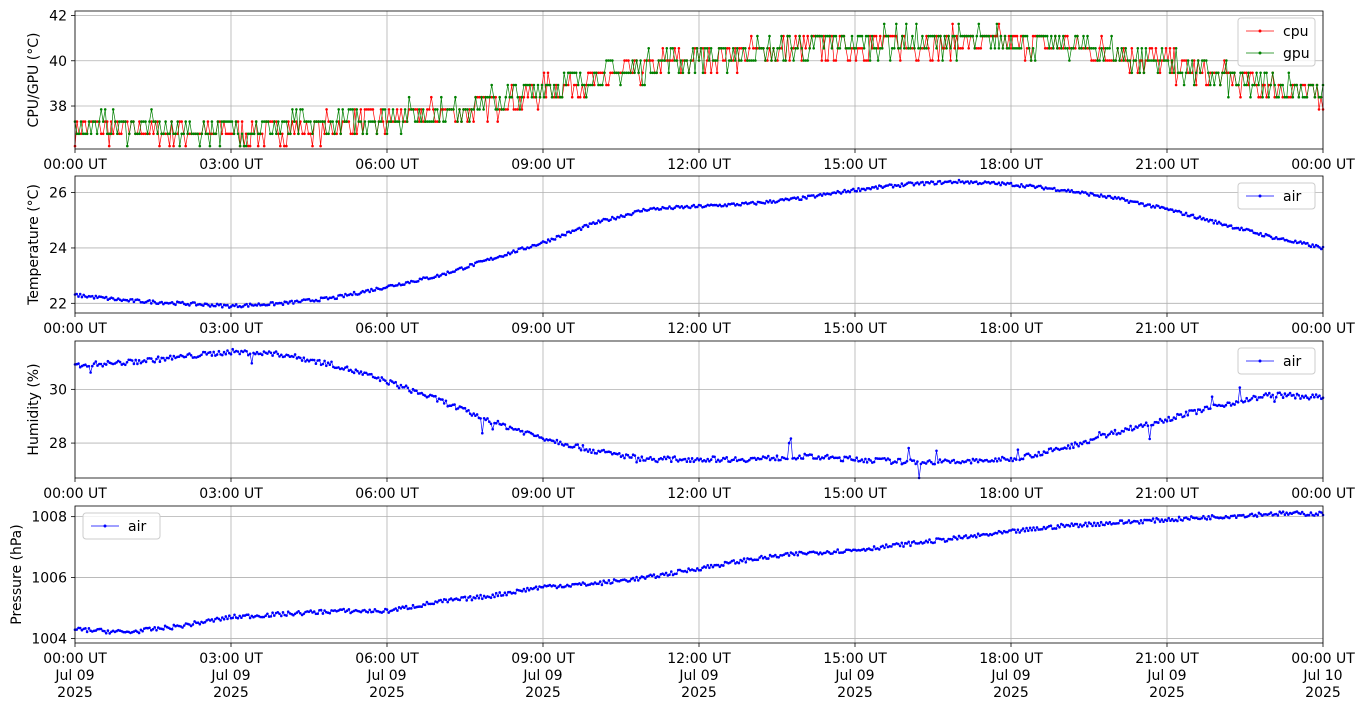  What do you see at coordinates (1167, 676) in the screenshot?
I see `x-tick-label: 21:00 UT Jul 09 2025` at bounding box center [1167, 676].